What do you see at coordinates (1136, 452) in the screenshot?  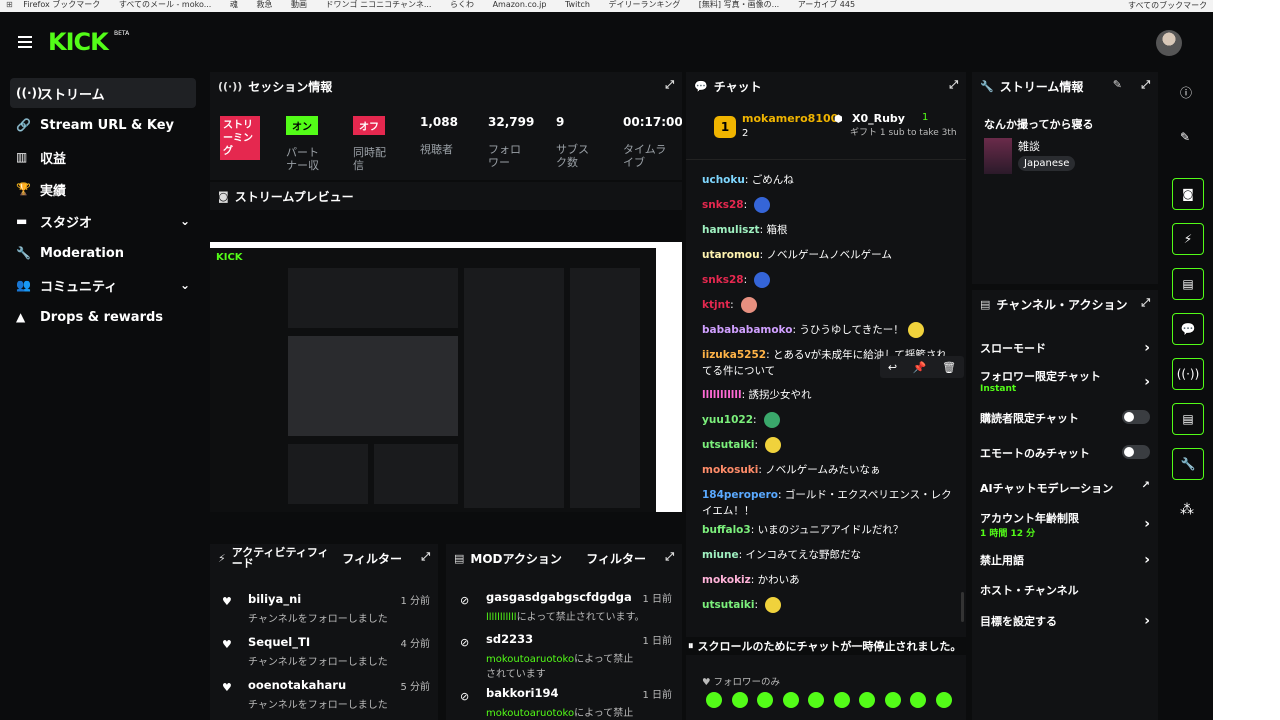 I see `emote-only-toggle` at bounding box center [1136, 452].